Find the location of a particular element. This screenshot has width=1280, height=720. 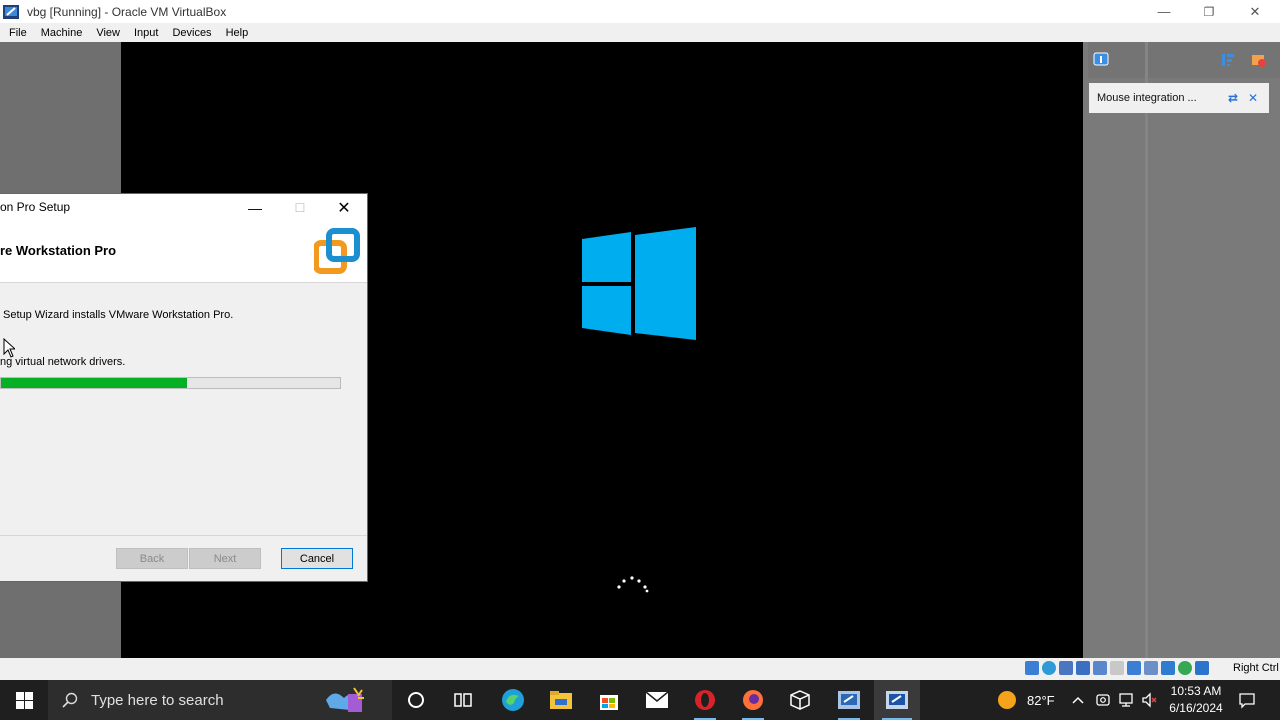

vm-status-bar: Right Ctrl is located at coordinates (640, 669).